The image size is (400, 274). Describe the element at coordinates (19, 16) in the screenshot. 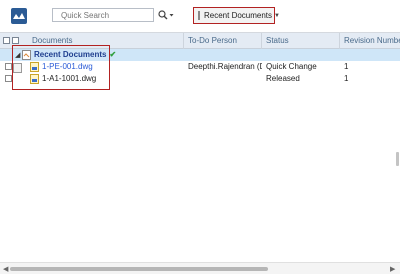

I see `app-logo` at that location.